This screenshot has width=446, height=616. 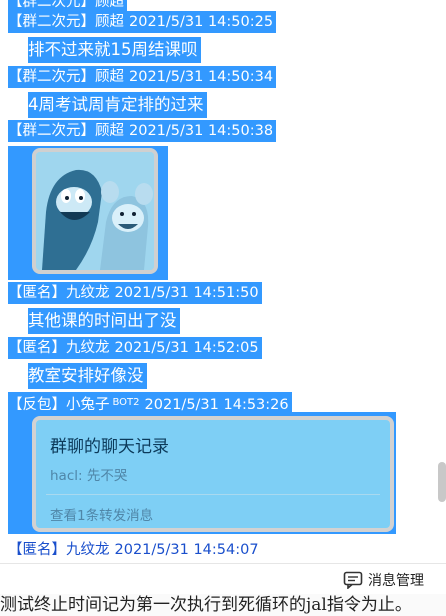 I want to click on sticker-image, so click(x=95, y=211).